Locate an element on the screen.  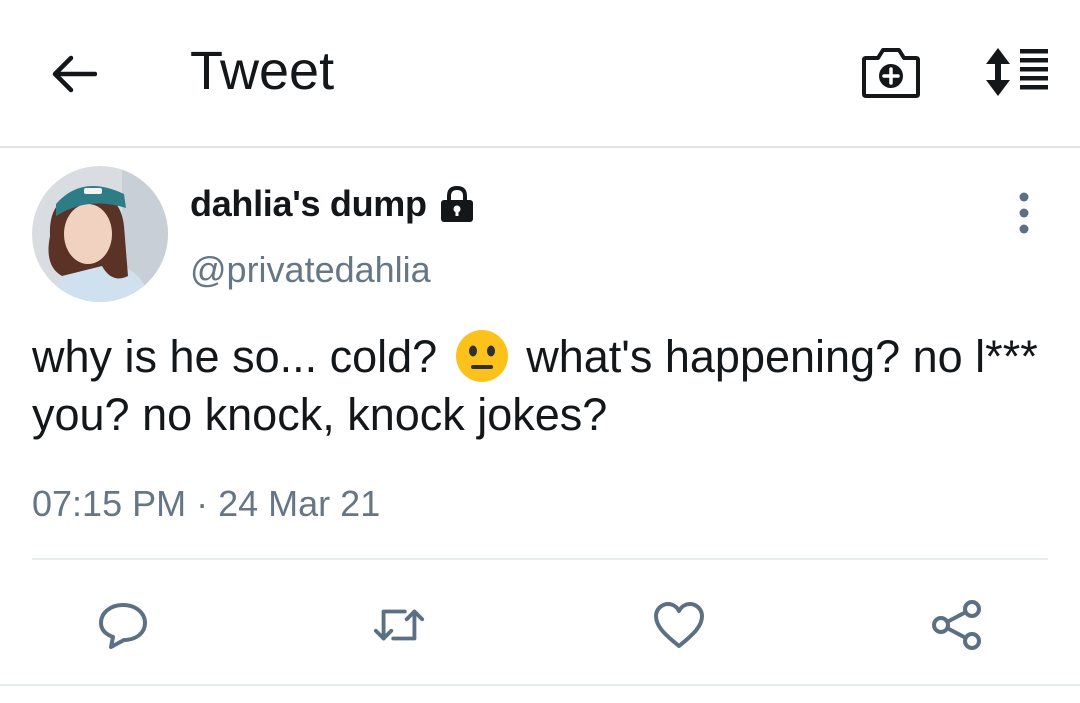
tweet-text-part1: why is he so... cold? is located at coordinates (235, 356).